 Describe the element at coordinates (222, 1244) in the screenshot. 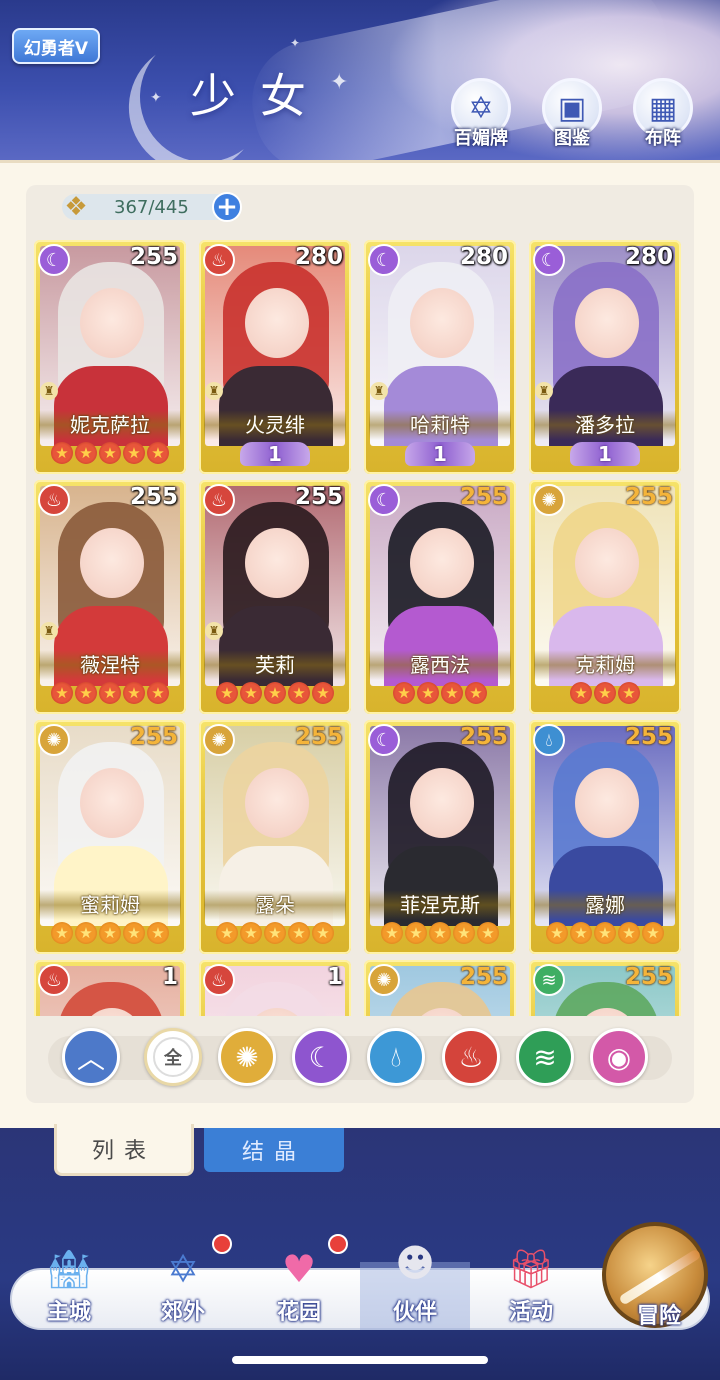

I see `notification-dot` at that location.